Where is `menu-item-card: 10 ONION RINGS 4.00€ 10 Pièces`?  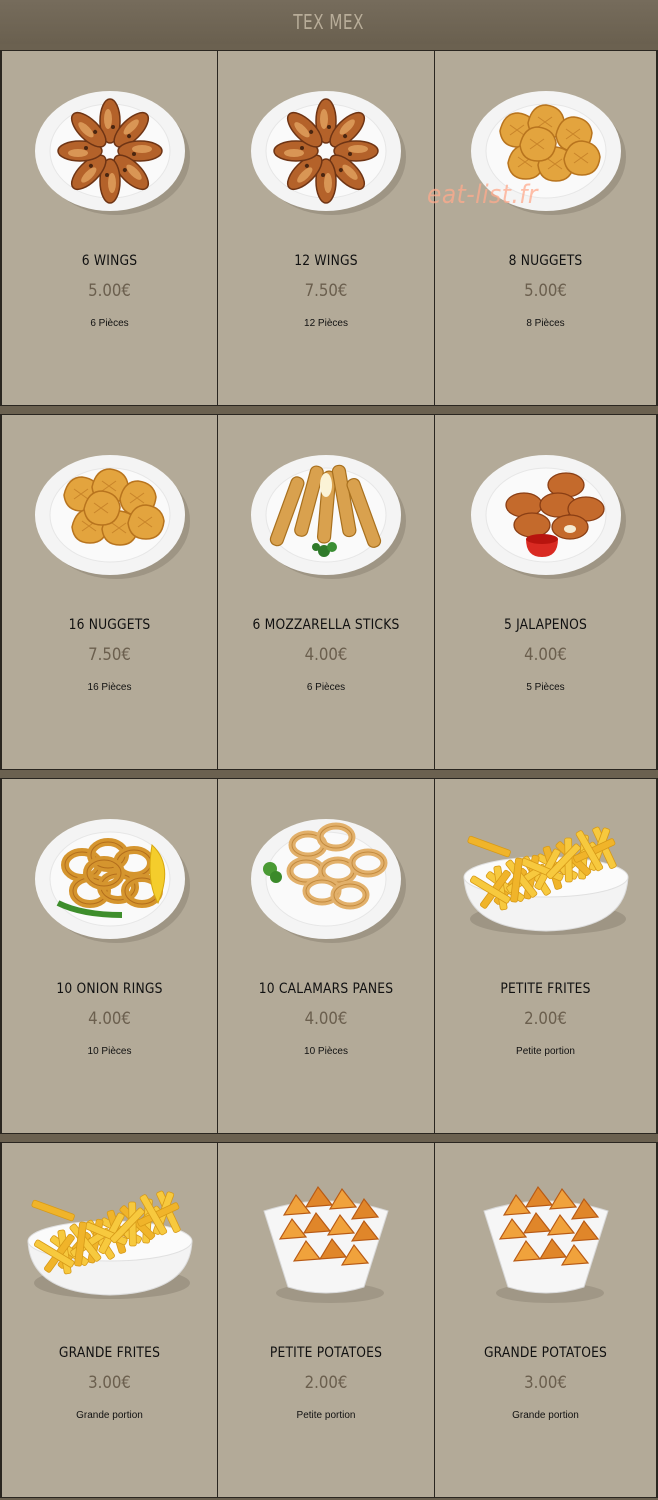 menu-item-card: 10 ONION RINGS 4.00€ 10 Pièces is located at coordinates (108, 956).